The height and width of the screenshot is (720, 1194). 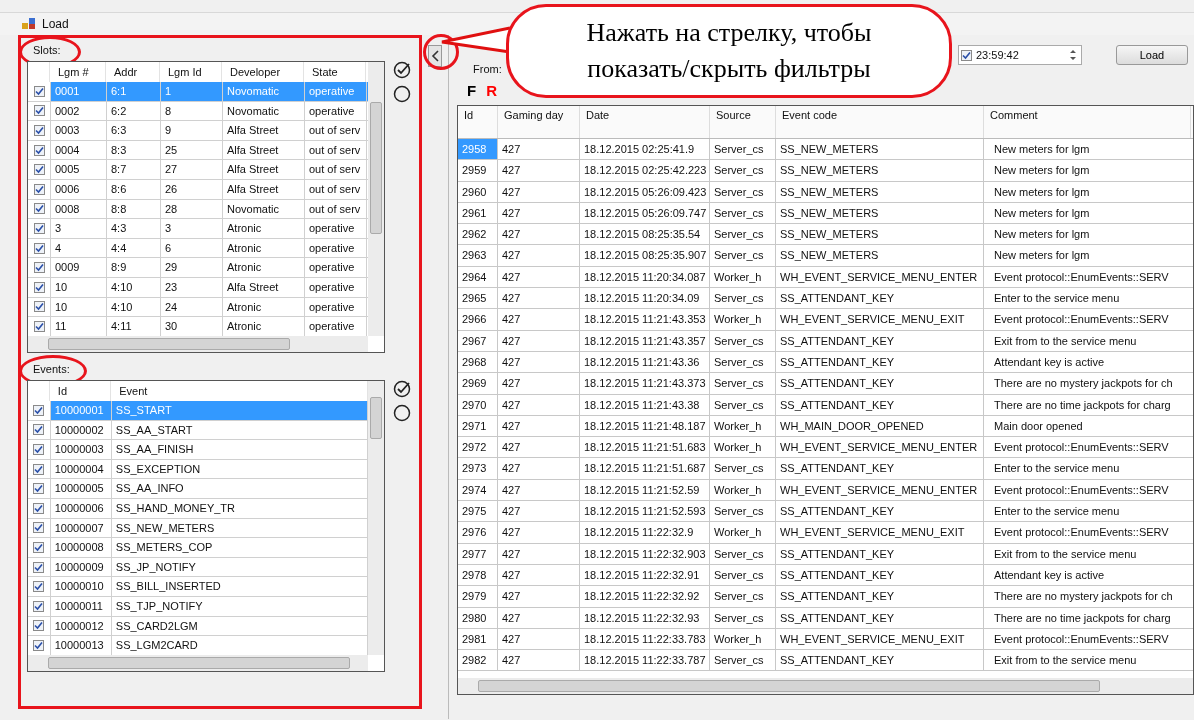 I want to click on table-row: 2971 427 18.12.2015 11:21:48.187 Worker_h WH_MAIN_DOOR_OPENED Main door opened, so click(x=825, y=426).